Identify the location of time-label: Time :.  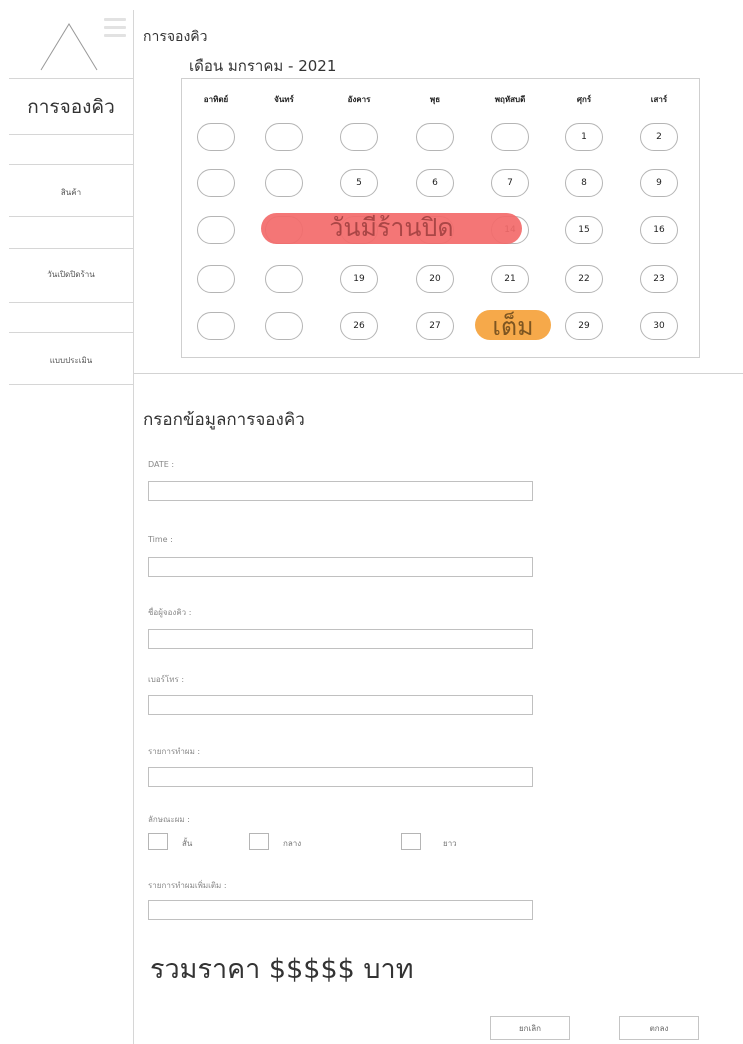
(160, 539).